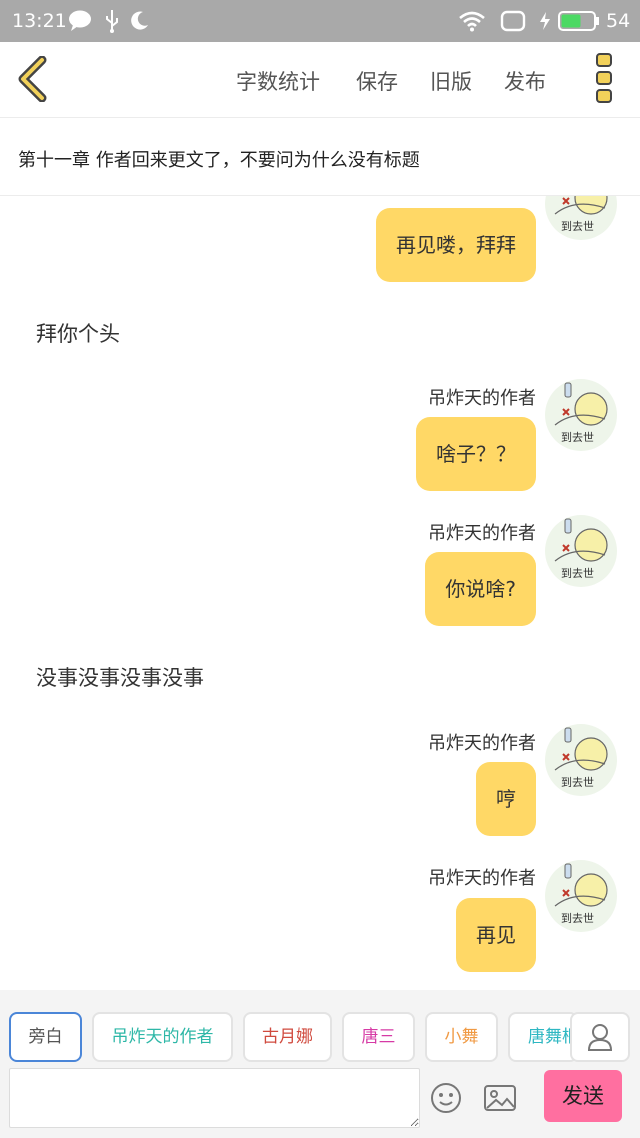  Describe the element at coordinates (618, 21) in the screenshot. I see `battery-percent: 54` at that location.